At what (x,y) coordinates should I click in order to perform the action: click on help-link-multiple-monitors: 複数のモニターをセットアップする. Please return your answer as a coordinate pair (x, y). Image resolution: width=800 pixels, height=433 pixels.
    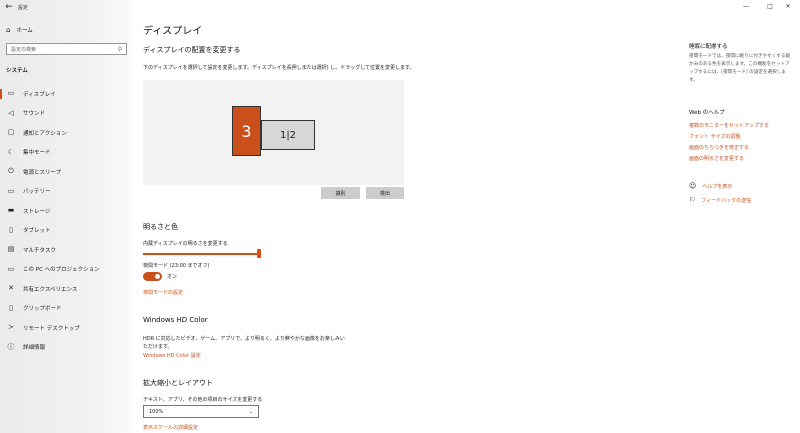
    Looking at the image, I should click on (729, 125).